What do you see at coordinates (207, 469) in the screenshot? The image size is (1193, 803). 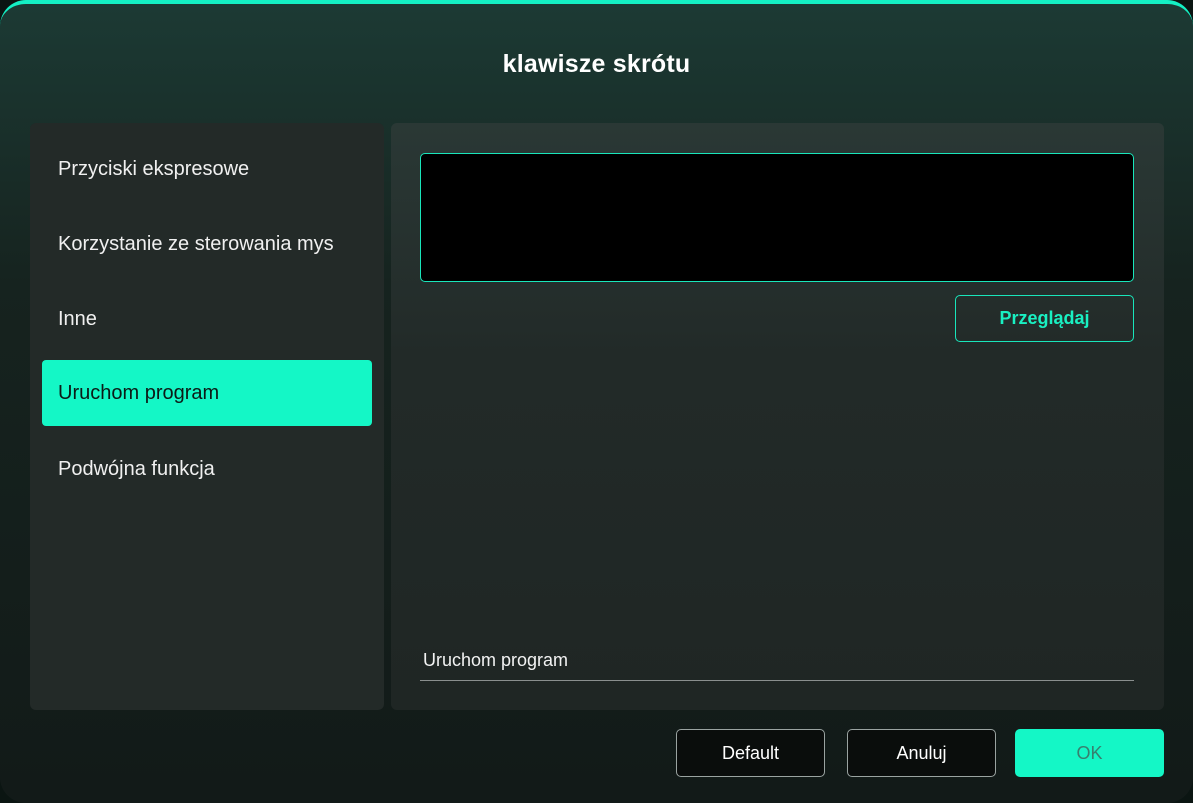 I see `sidebar-item-dual-function: Podwójna funkcja` at bounding box center [207, 469].